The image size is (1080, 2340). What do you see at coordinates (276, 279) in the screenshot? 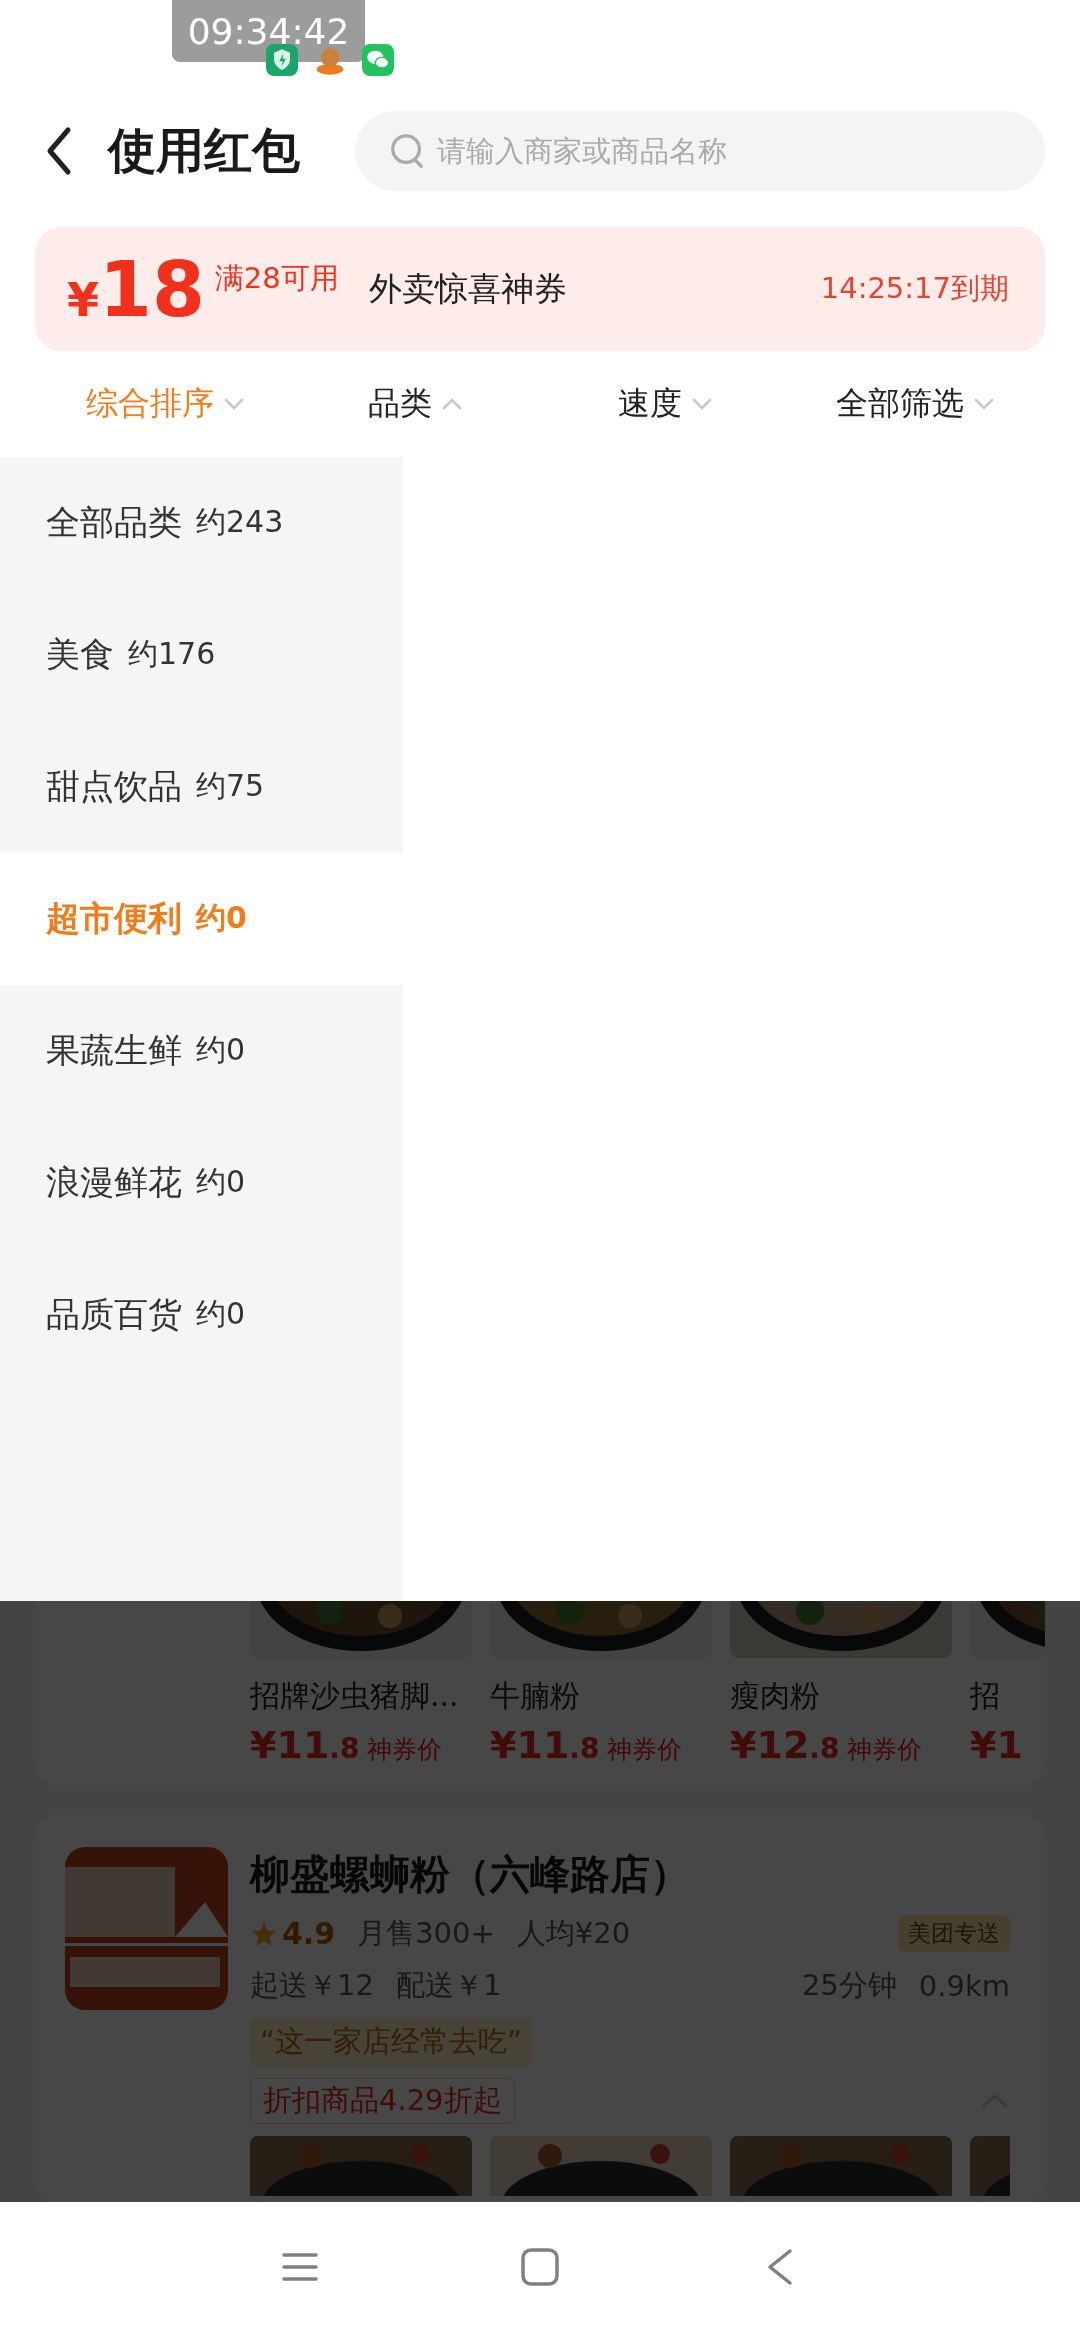
I see `coupon-condition: 满28可用` at bounding box center [276, 279].